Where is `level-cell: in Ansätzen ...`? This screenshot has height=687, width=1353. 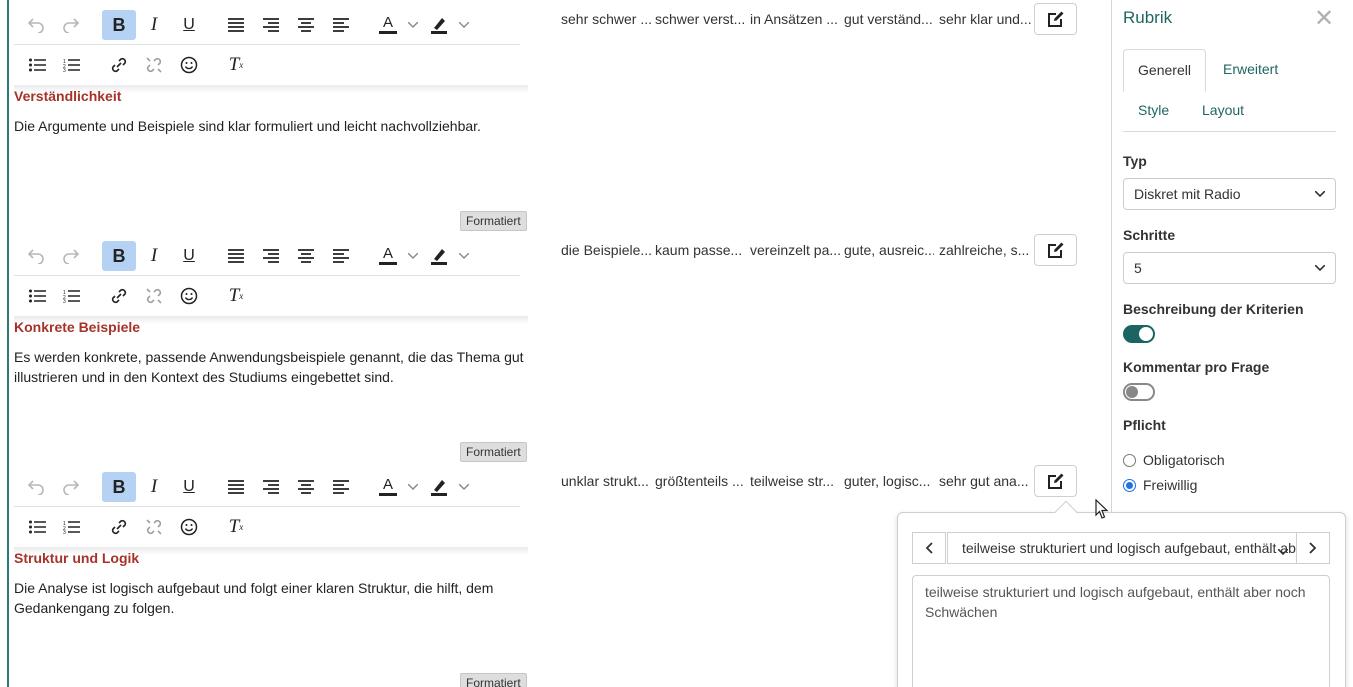
level-cell: in Ansätzen ... is located at coordinates (795, 19).